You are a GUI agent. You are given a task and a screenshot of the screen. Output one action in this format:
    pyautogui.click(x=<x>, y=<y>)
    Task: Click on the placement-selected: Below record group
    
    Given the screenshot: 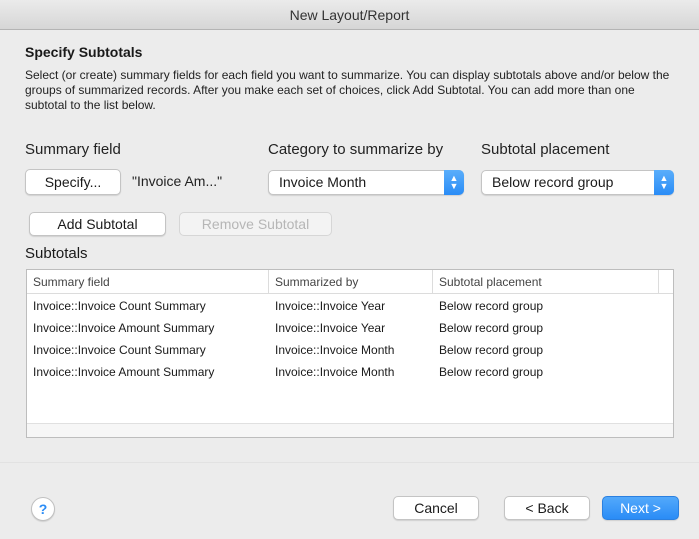 What is the action you would take?
    pyautogui.click(x=553, y=182)
    